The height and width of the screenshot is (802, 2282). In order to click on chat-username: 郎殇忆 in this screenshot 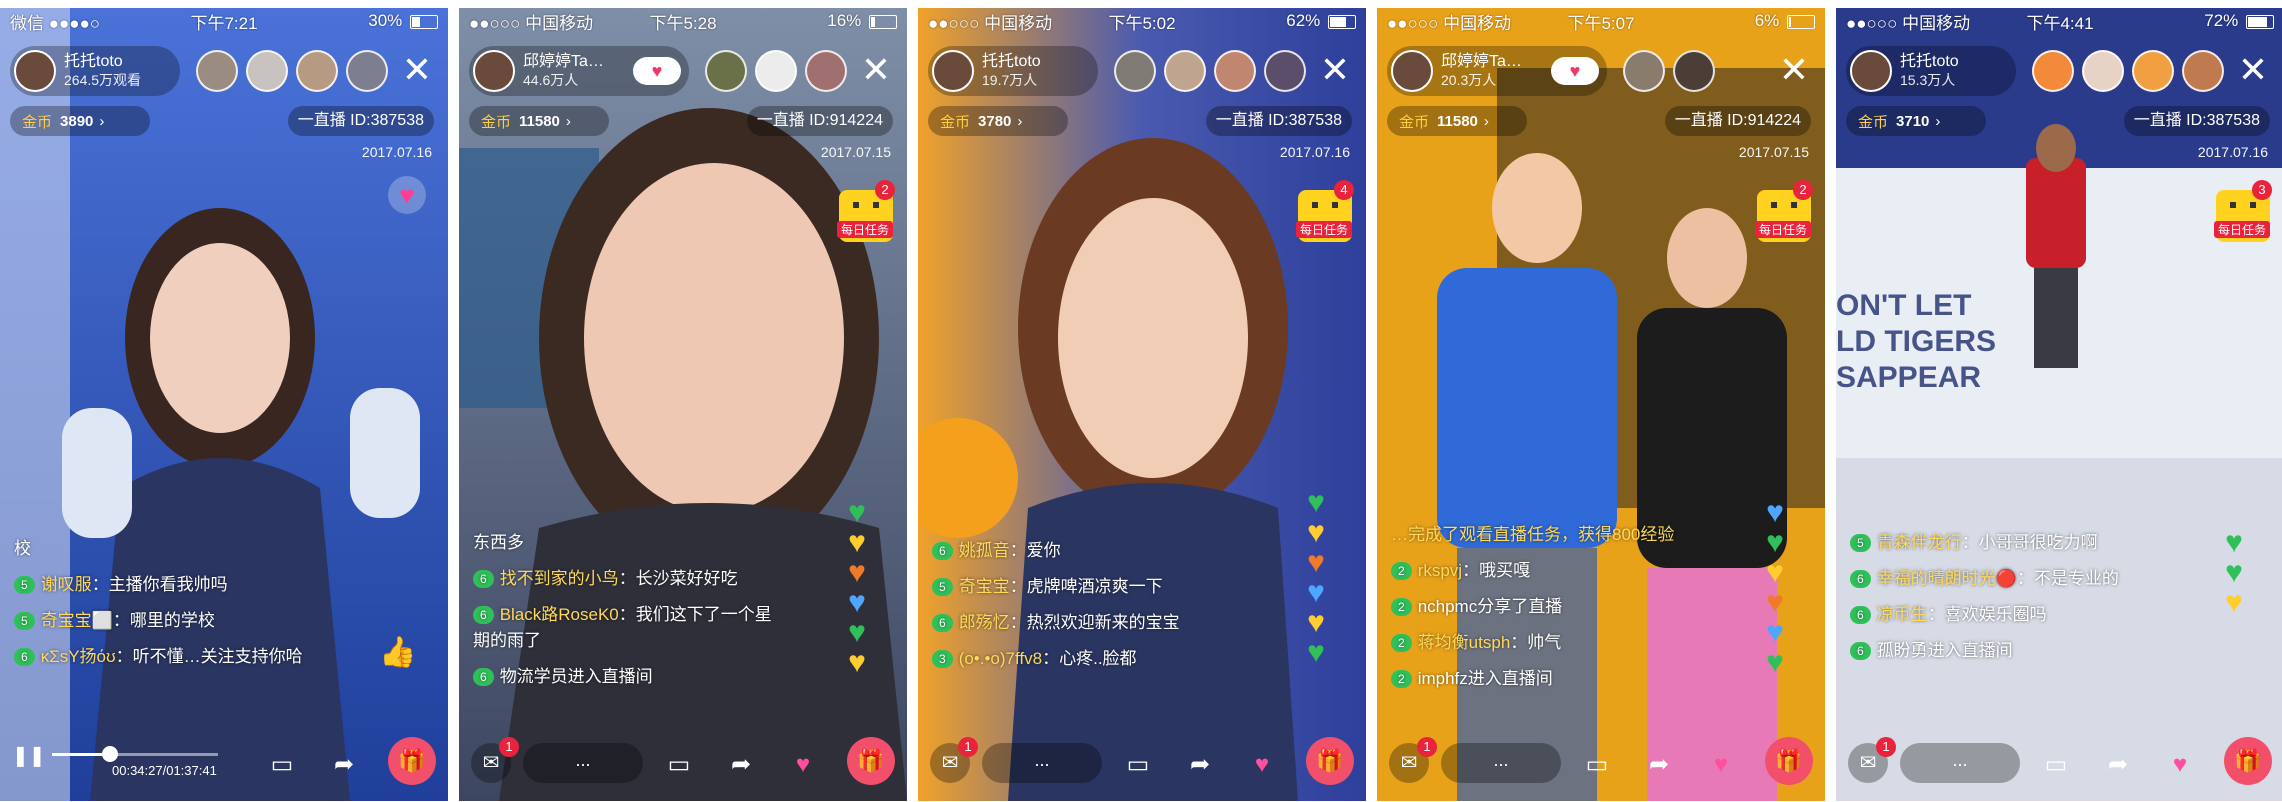, I will do `click(984, 622)`.